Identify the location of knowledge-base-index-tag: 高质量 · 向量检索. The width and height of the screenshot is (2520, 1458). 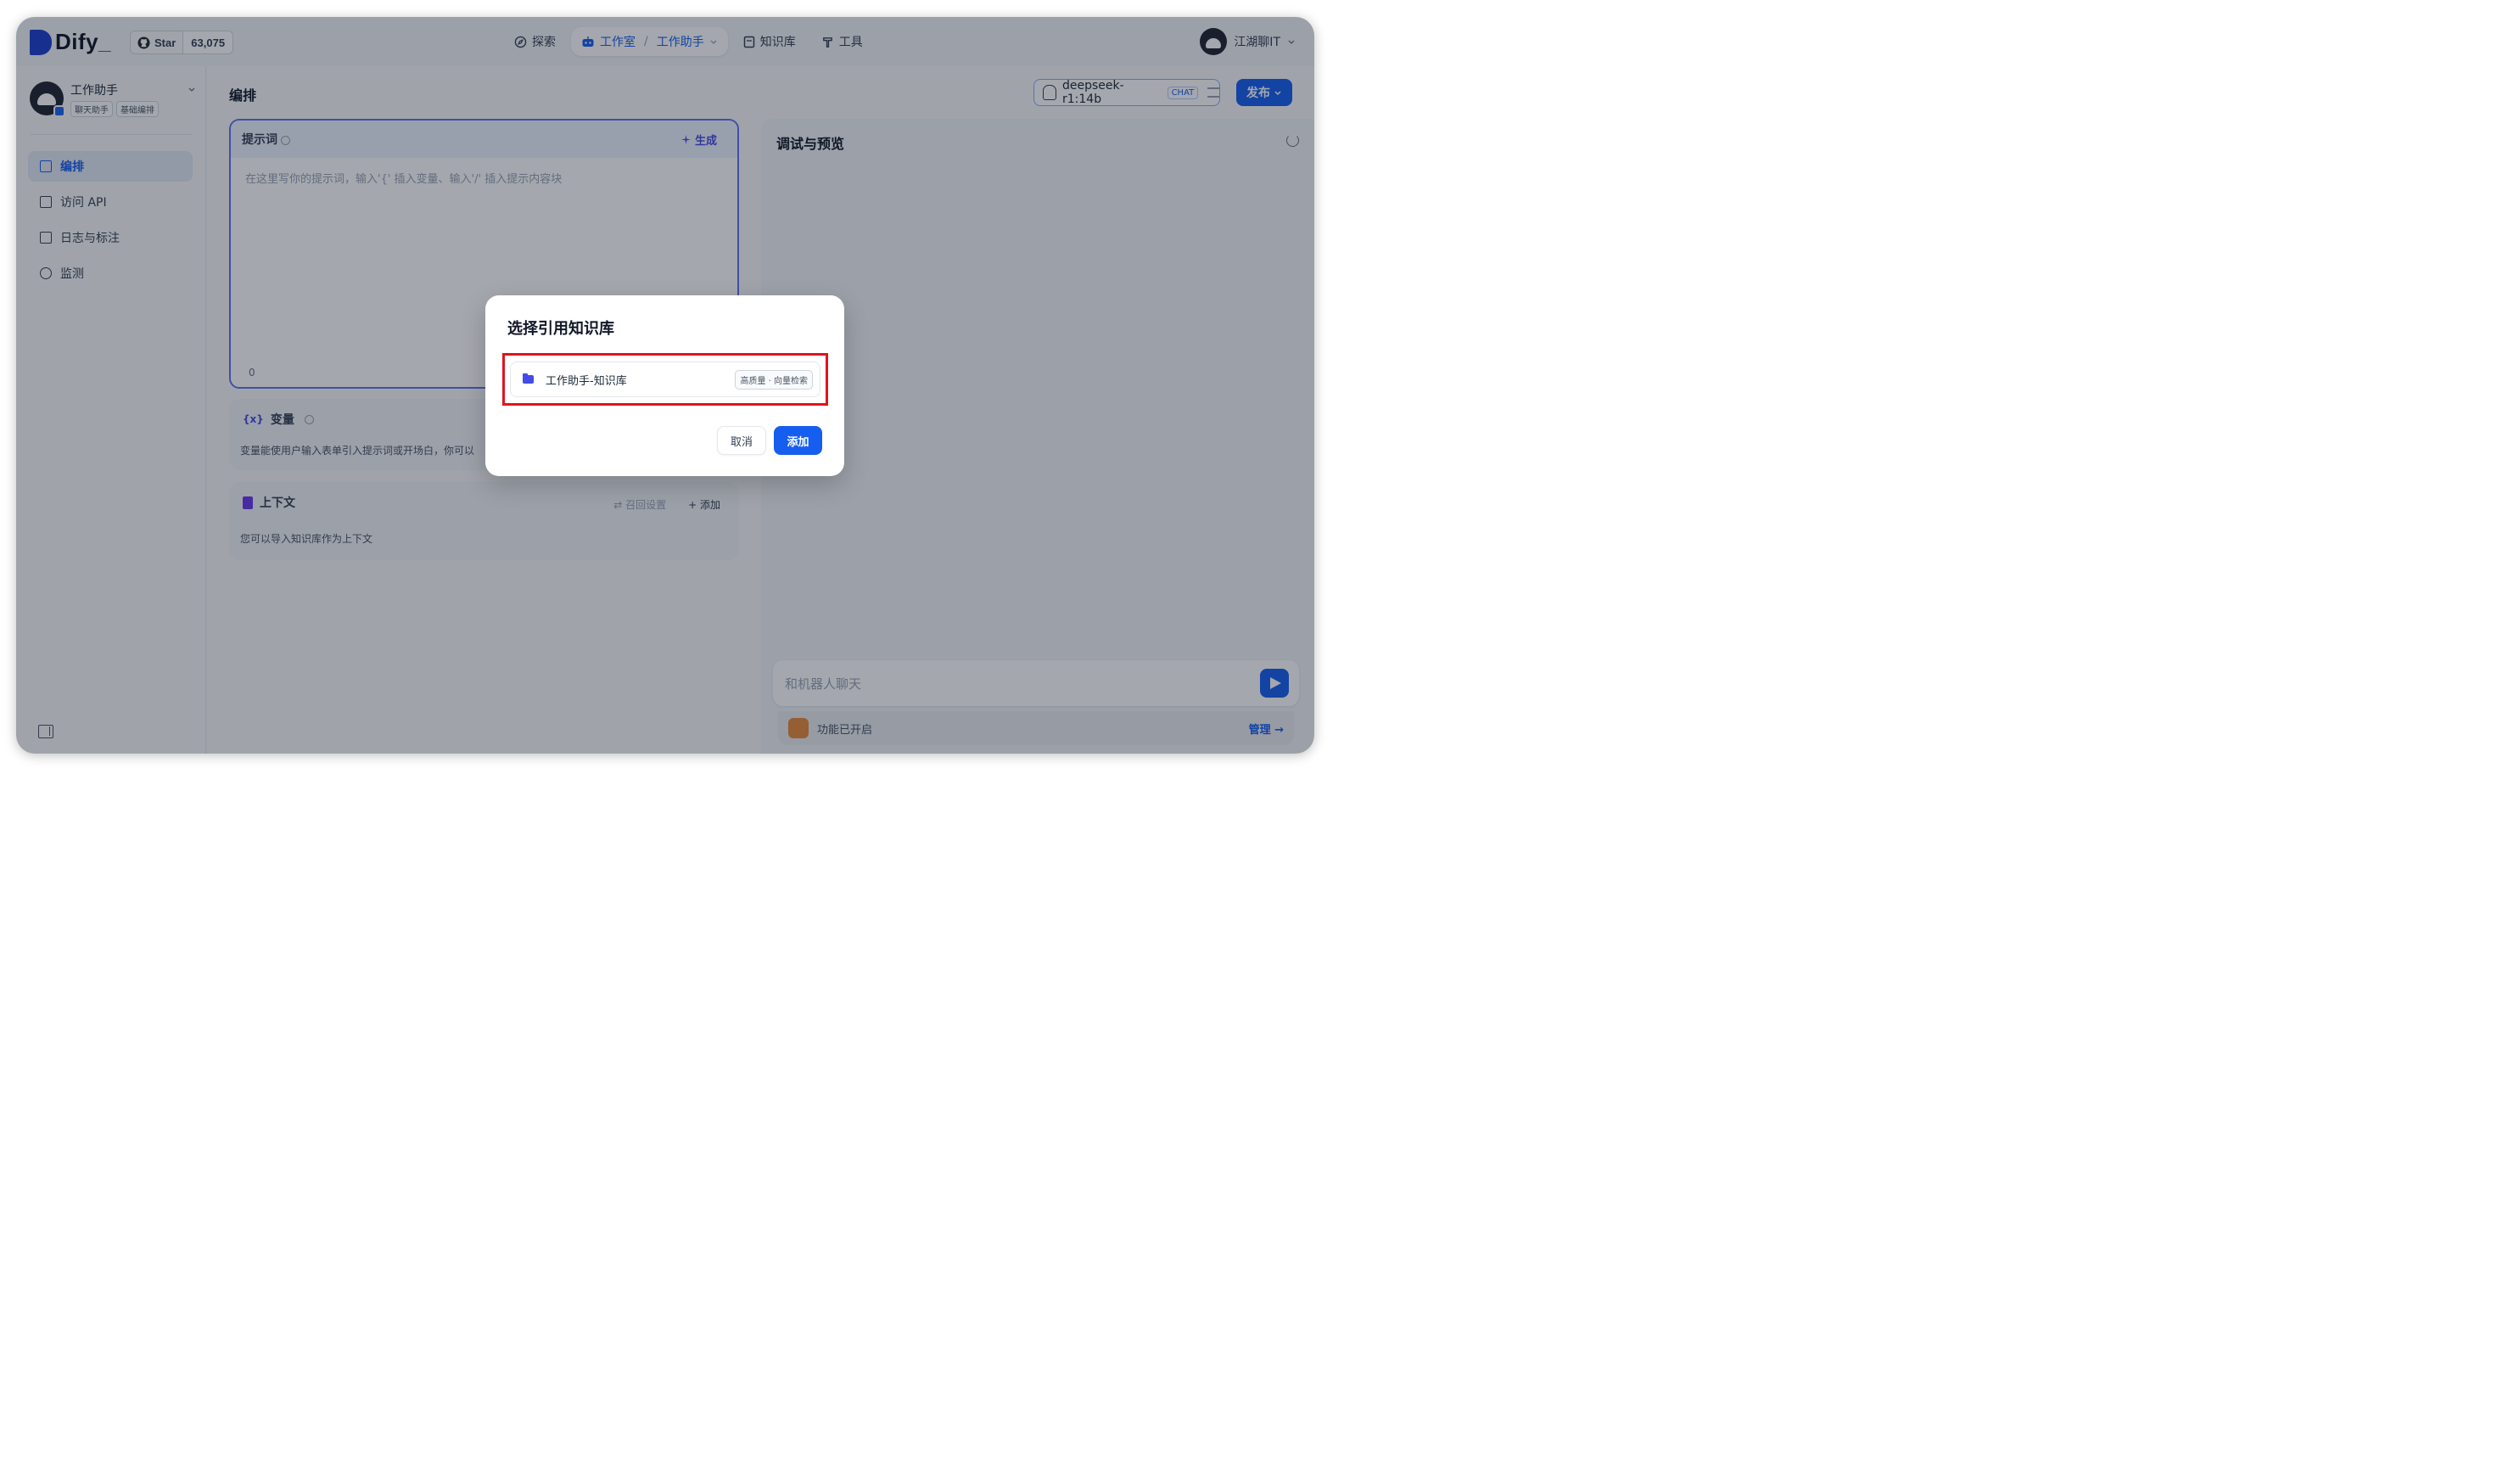
(774, 379).